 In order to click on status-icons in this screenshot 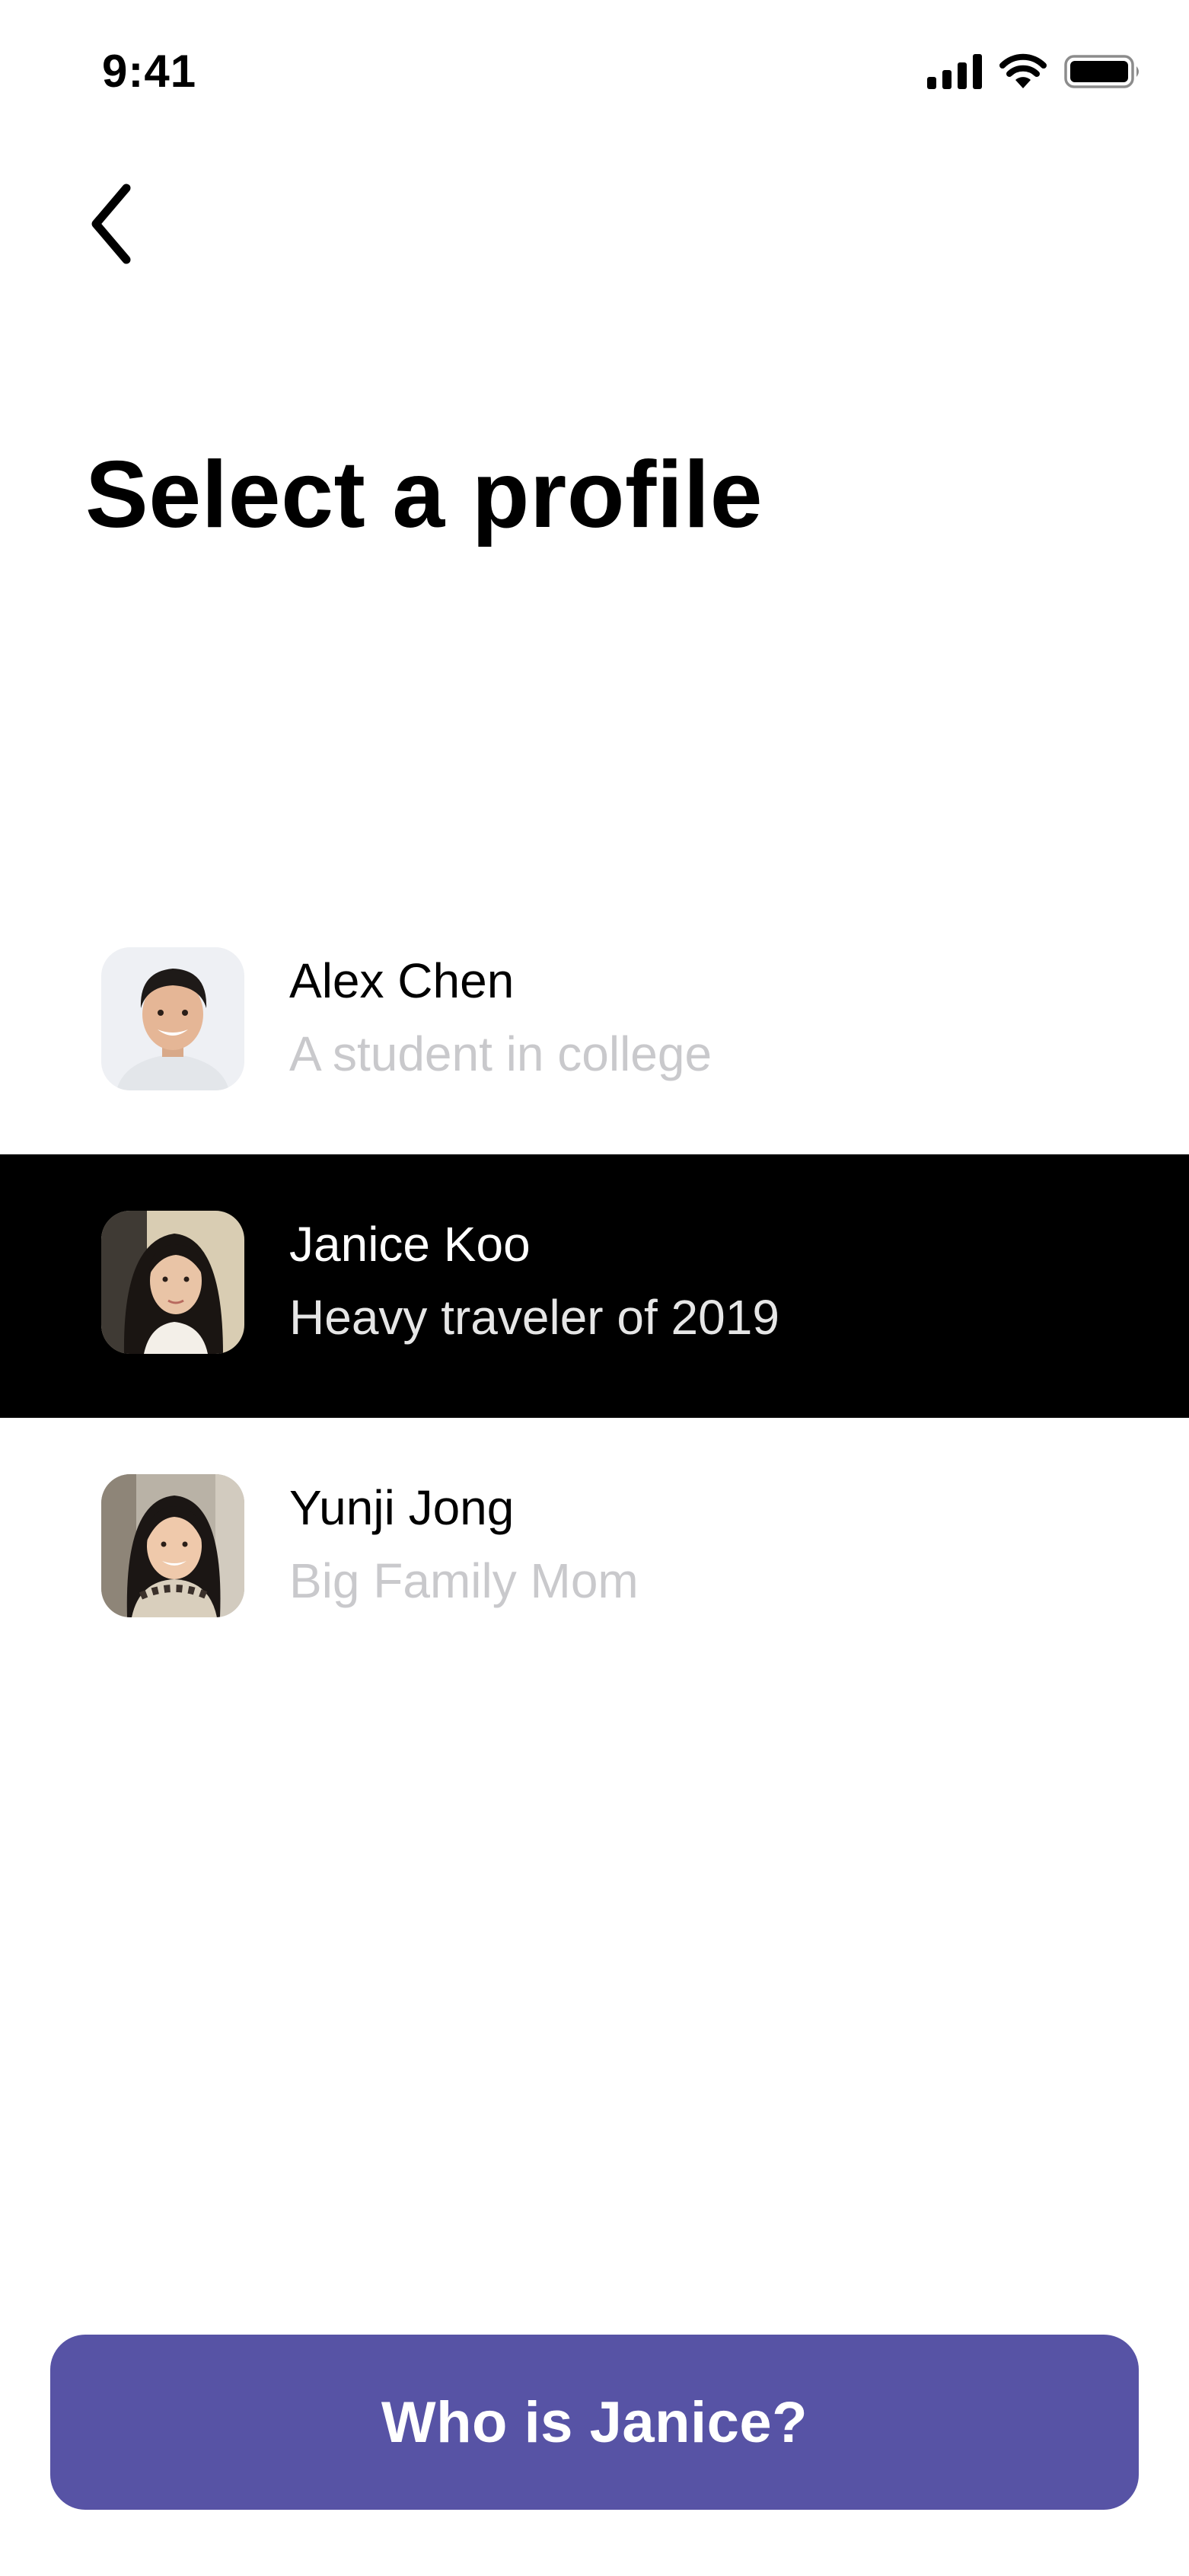, I will do `click(1034, 73)`.